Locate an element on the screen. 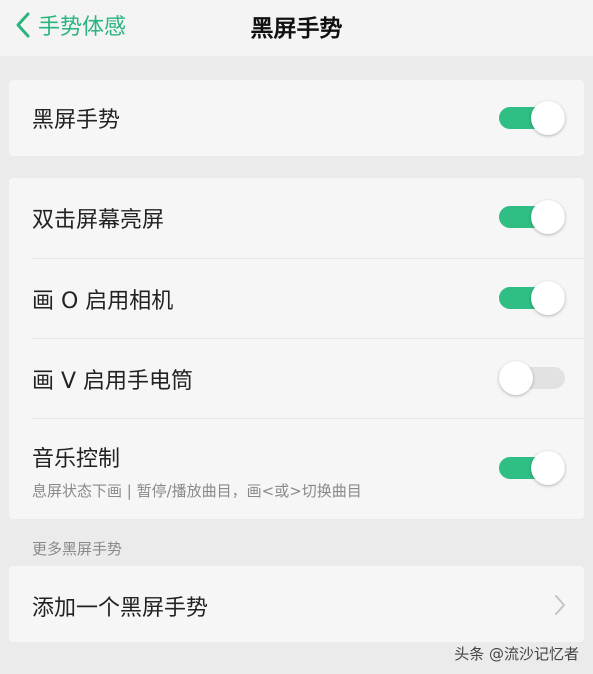  more-gestures-heading: 更多黑屏手势 is located at coordinates (77, 549).